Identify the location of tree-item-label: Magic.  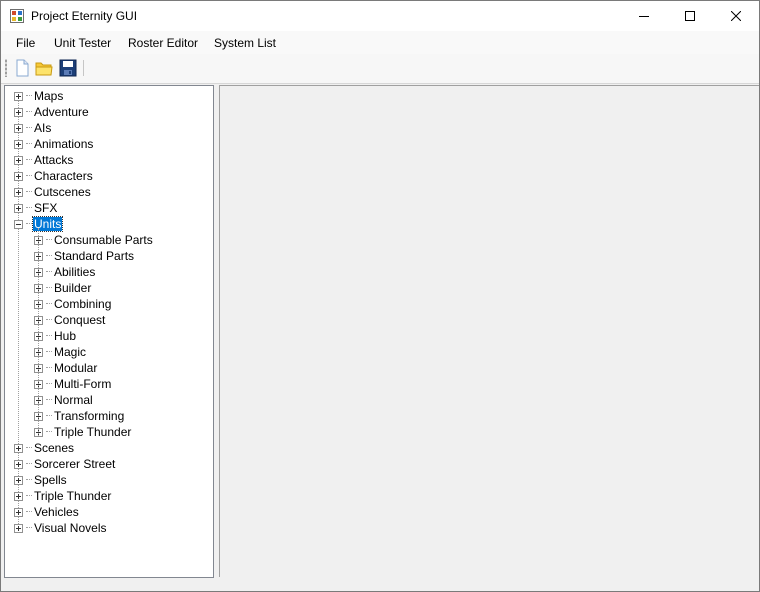
(70, 352).